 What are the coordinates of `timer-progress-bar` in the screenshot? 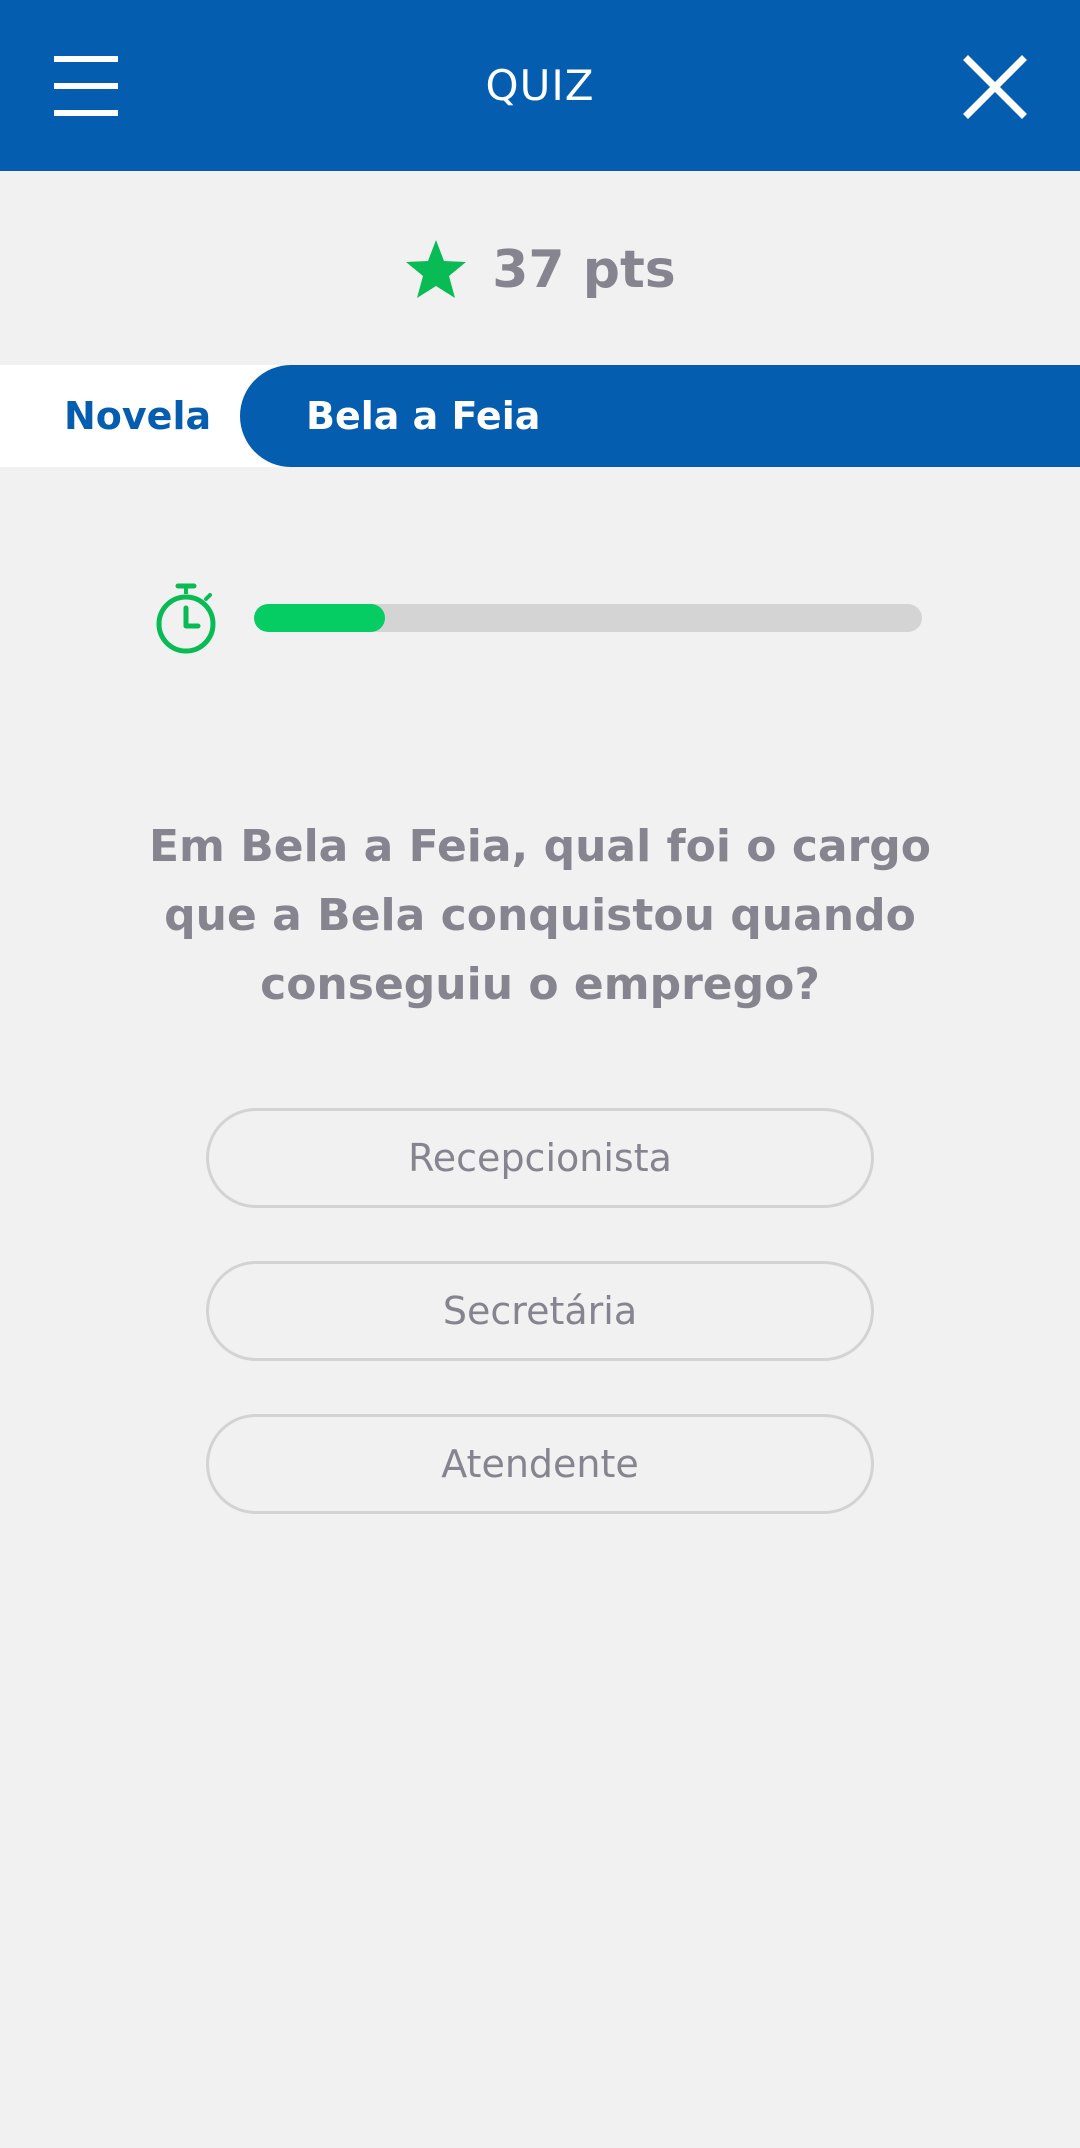 It's located at (588, 618).